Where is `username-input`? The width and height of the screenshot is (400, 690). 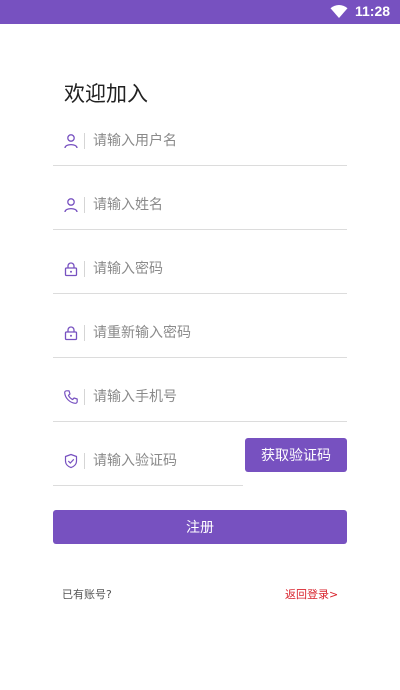 username-input is located at coordinates (188, 141).